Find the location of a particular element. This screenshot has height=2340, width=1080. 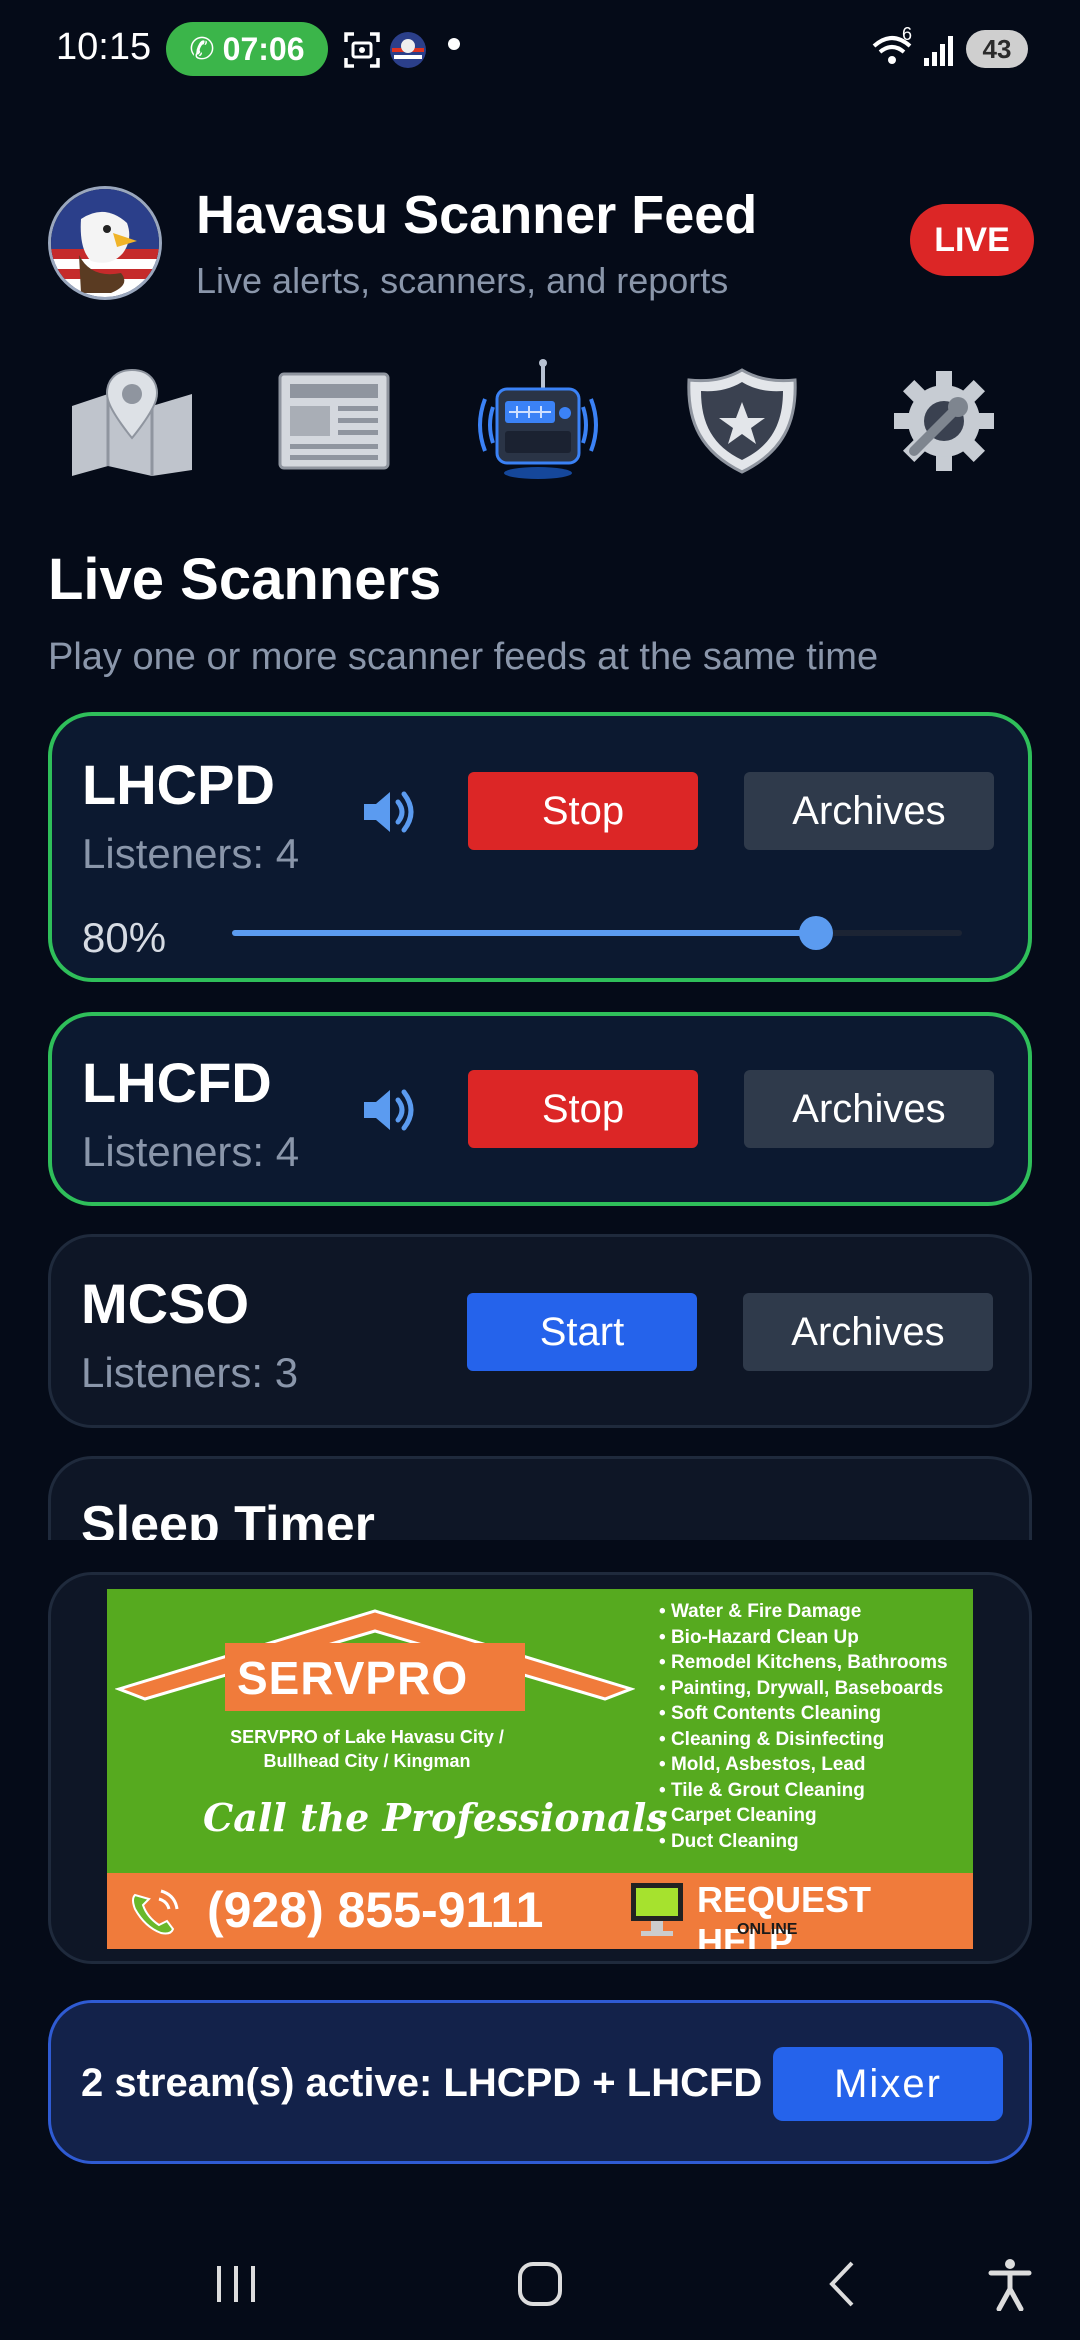

ad-service-item: • Cleaning & Disinfecting is located at coordinates (772, 1739).